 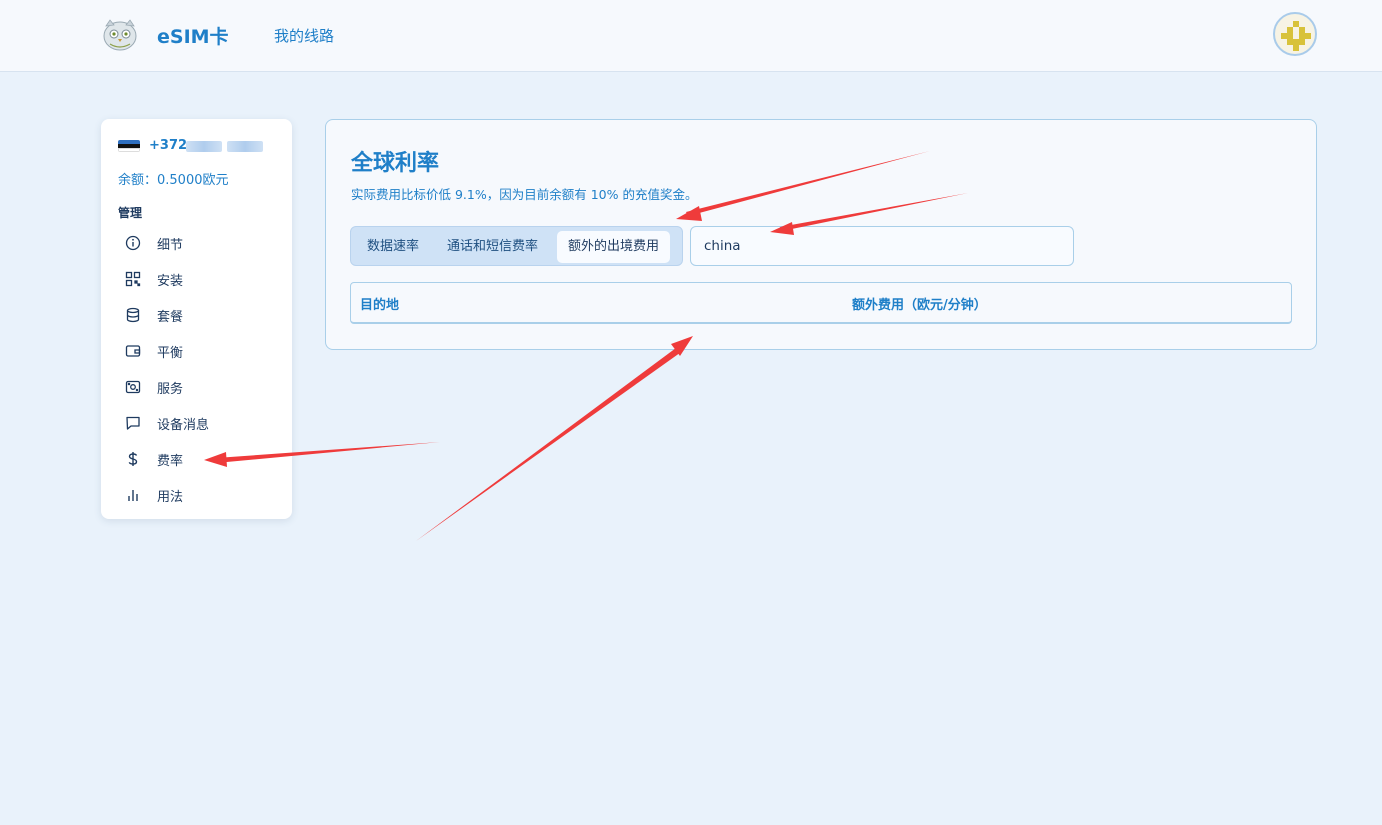 I want to click on page-title: 全球利率, so click(x=395, y=163).